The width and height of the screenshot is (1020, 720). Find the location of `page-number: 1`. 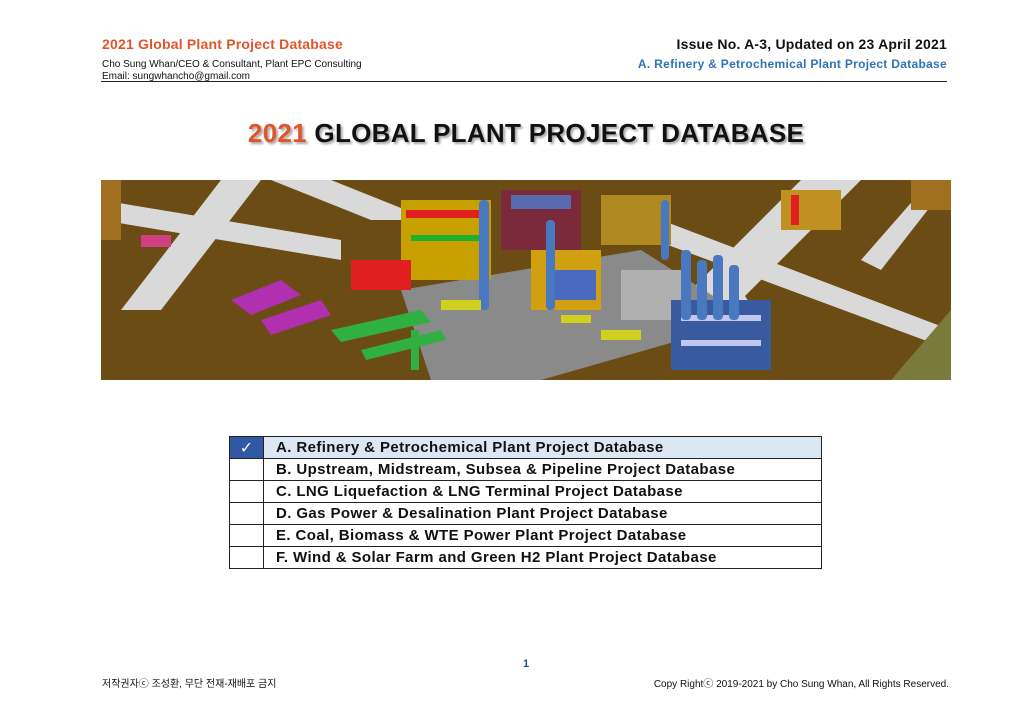

page-number: 1 is located at coordinates (526, 664).